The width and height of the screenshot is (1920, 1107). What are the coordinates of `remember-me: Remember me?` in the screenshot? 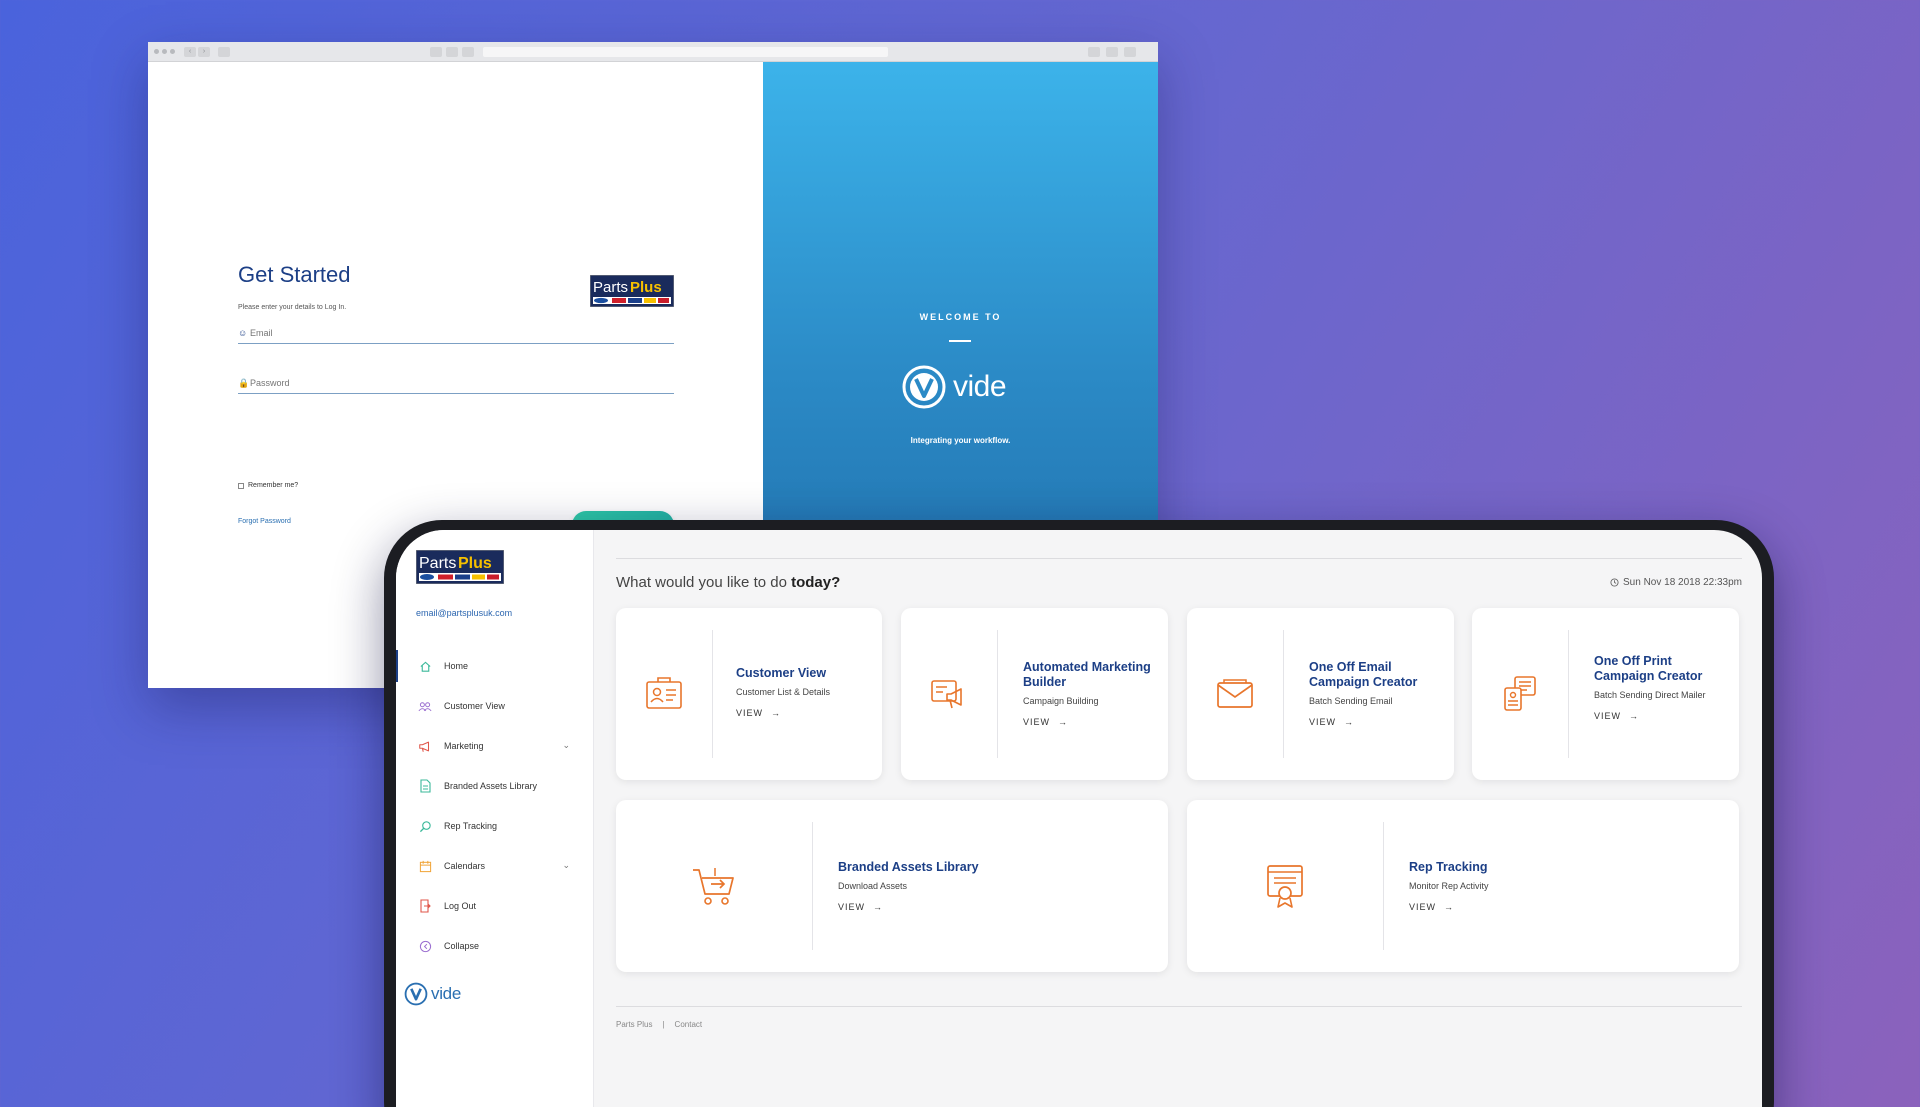 It's located at (268, 485).